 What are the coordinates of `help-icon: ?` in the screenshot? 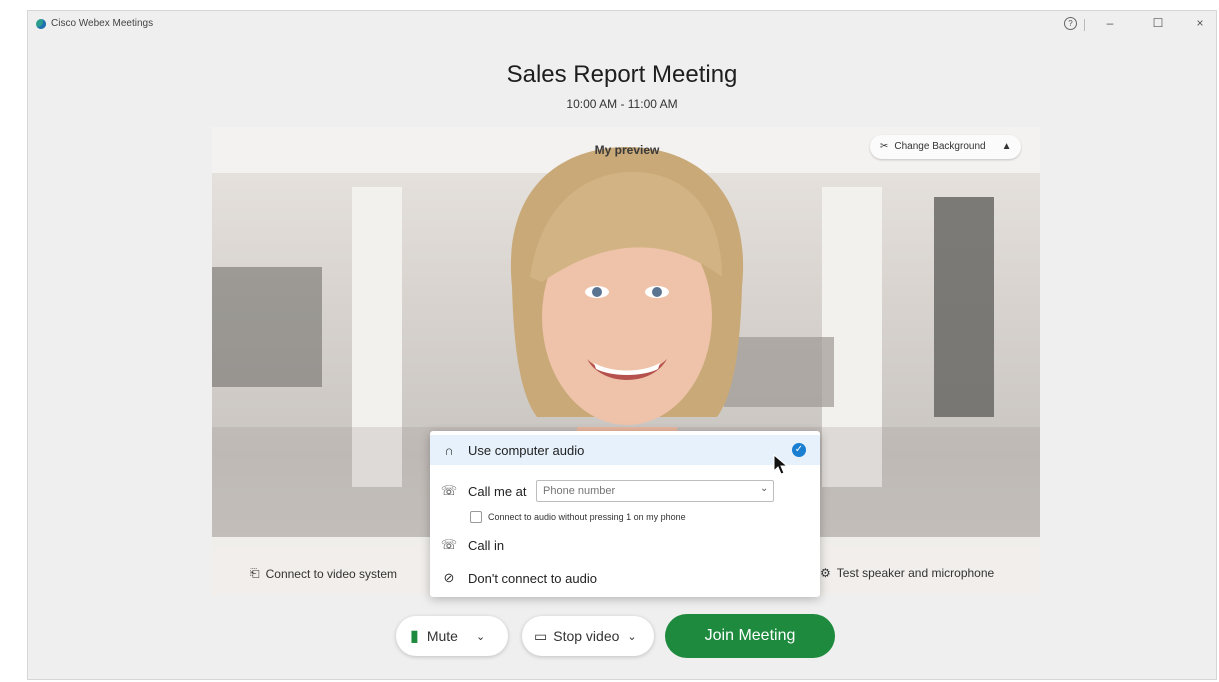 It's located at (1070, 23).